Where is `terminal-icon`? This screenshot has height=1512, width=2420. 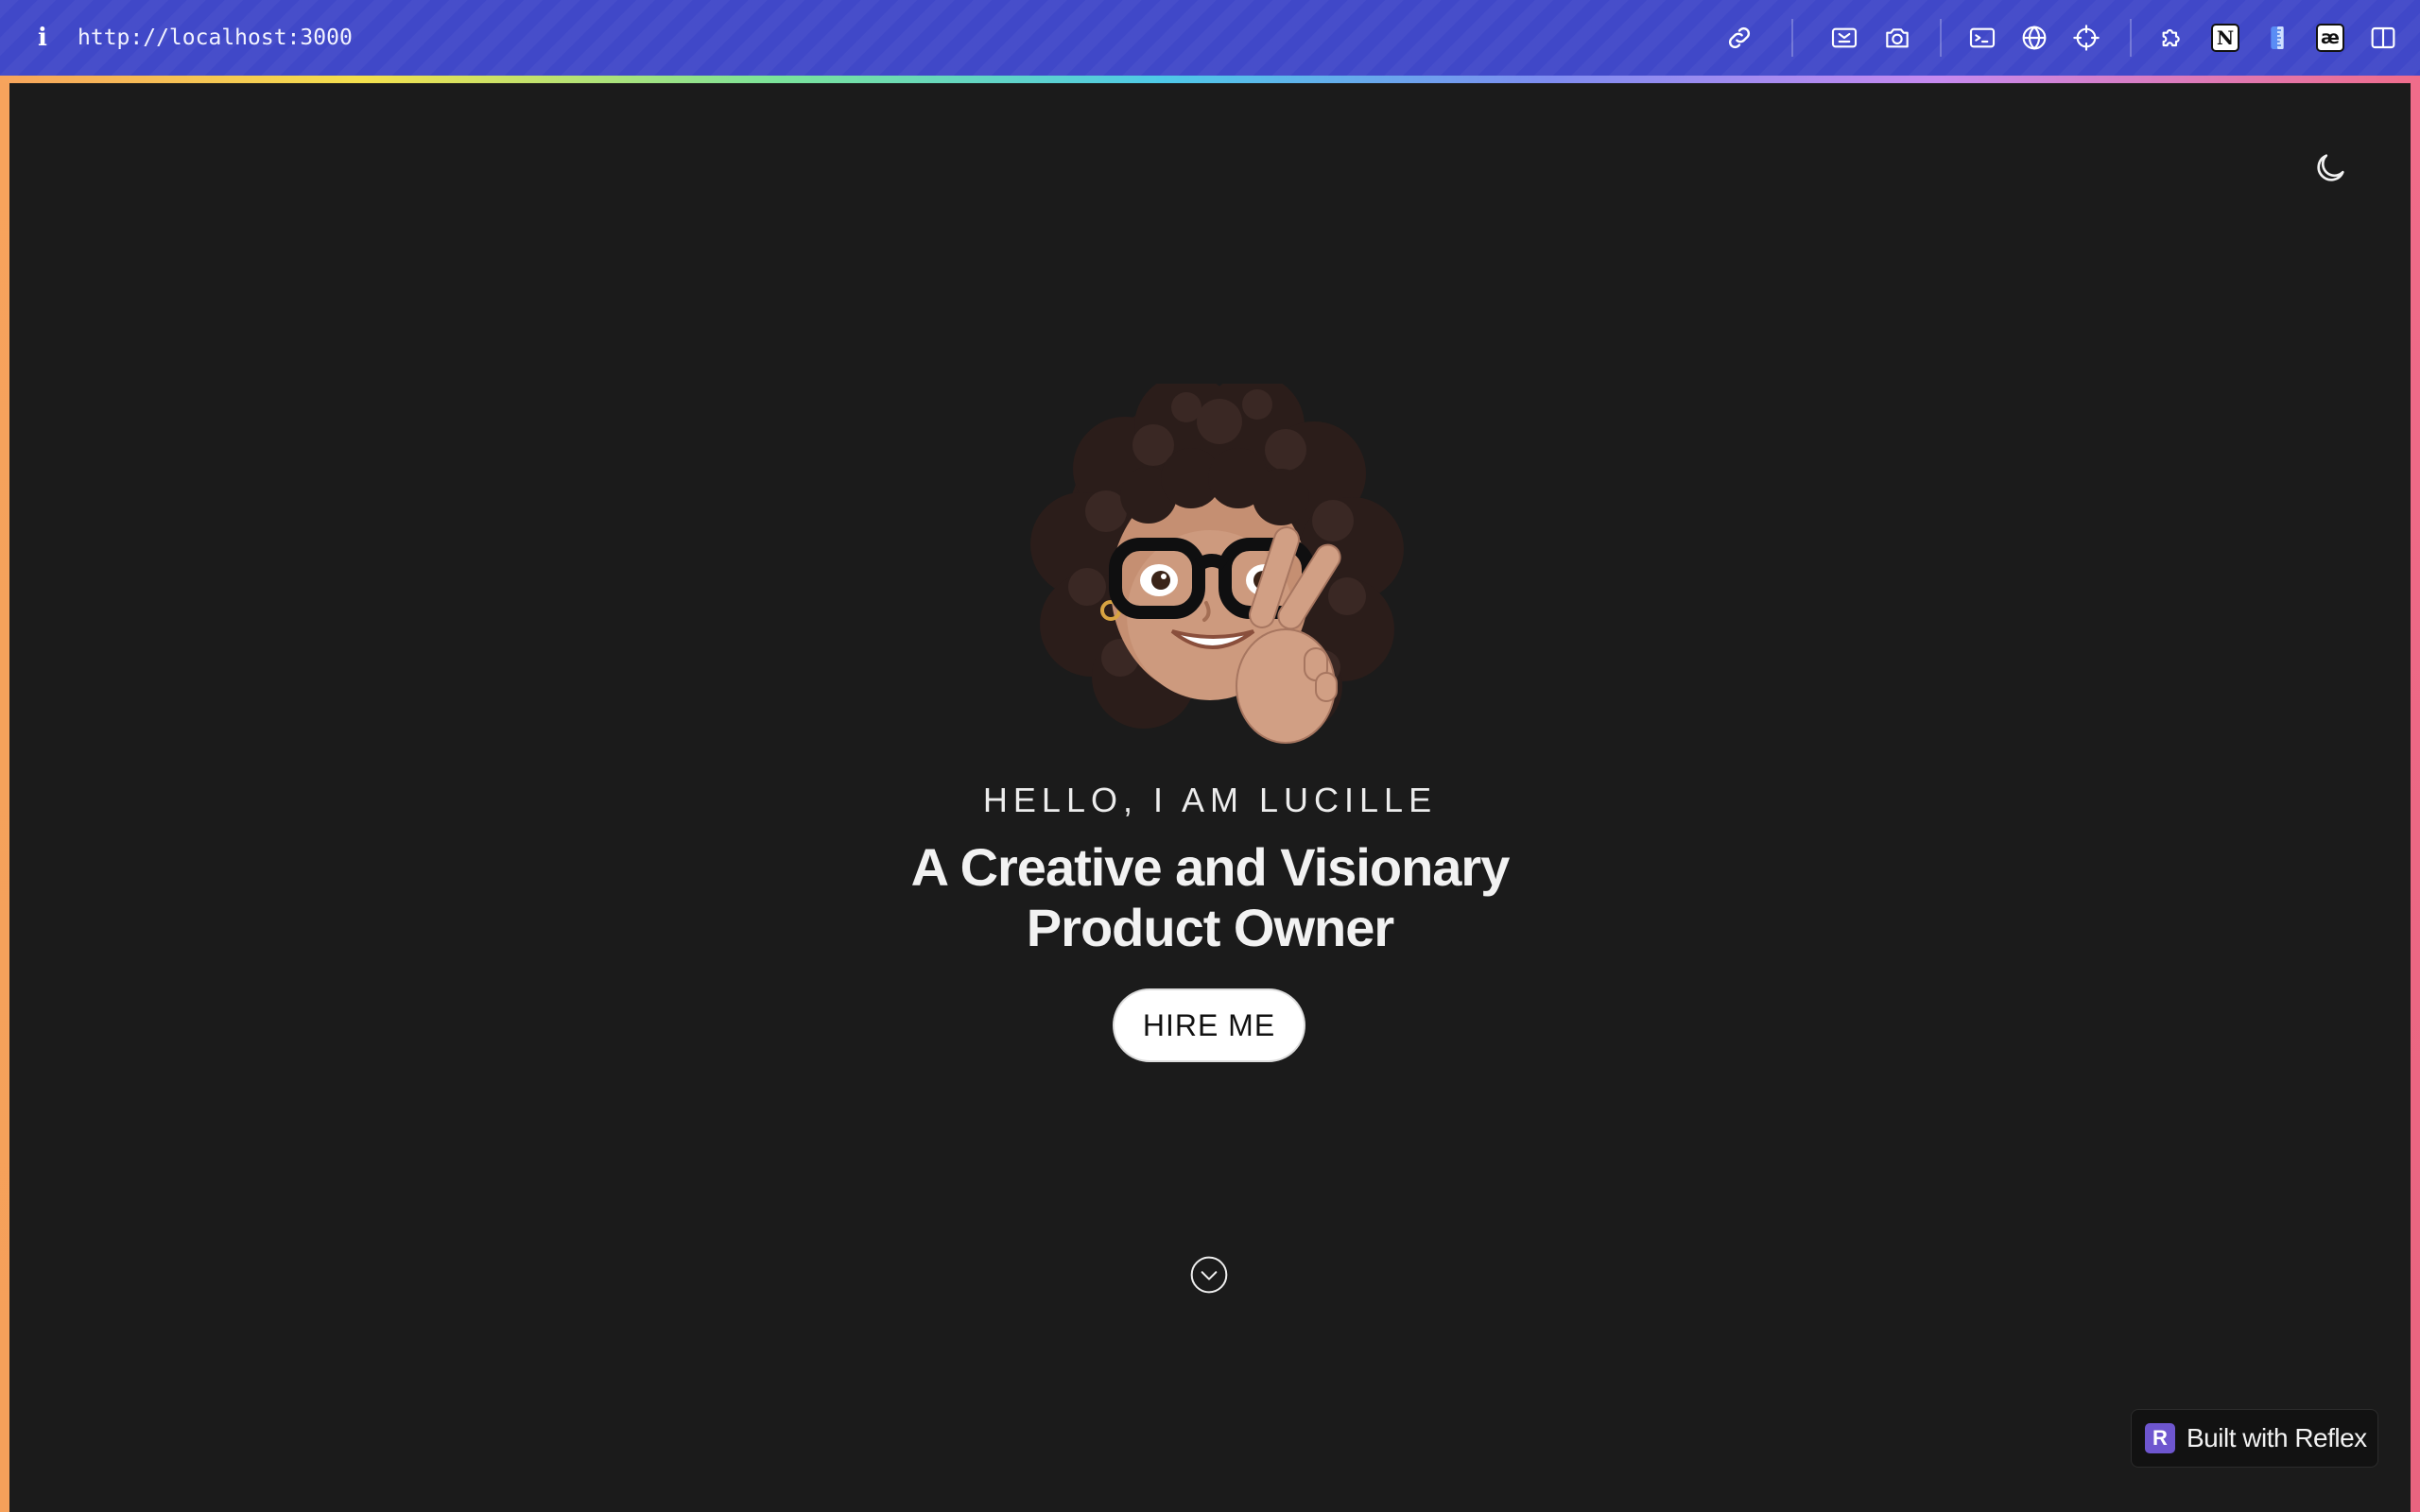 terminal-icon is located at coordinates (1982, 38).